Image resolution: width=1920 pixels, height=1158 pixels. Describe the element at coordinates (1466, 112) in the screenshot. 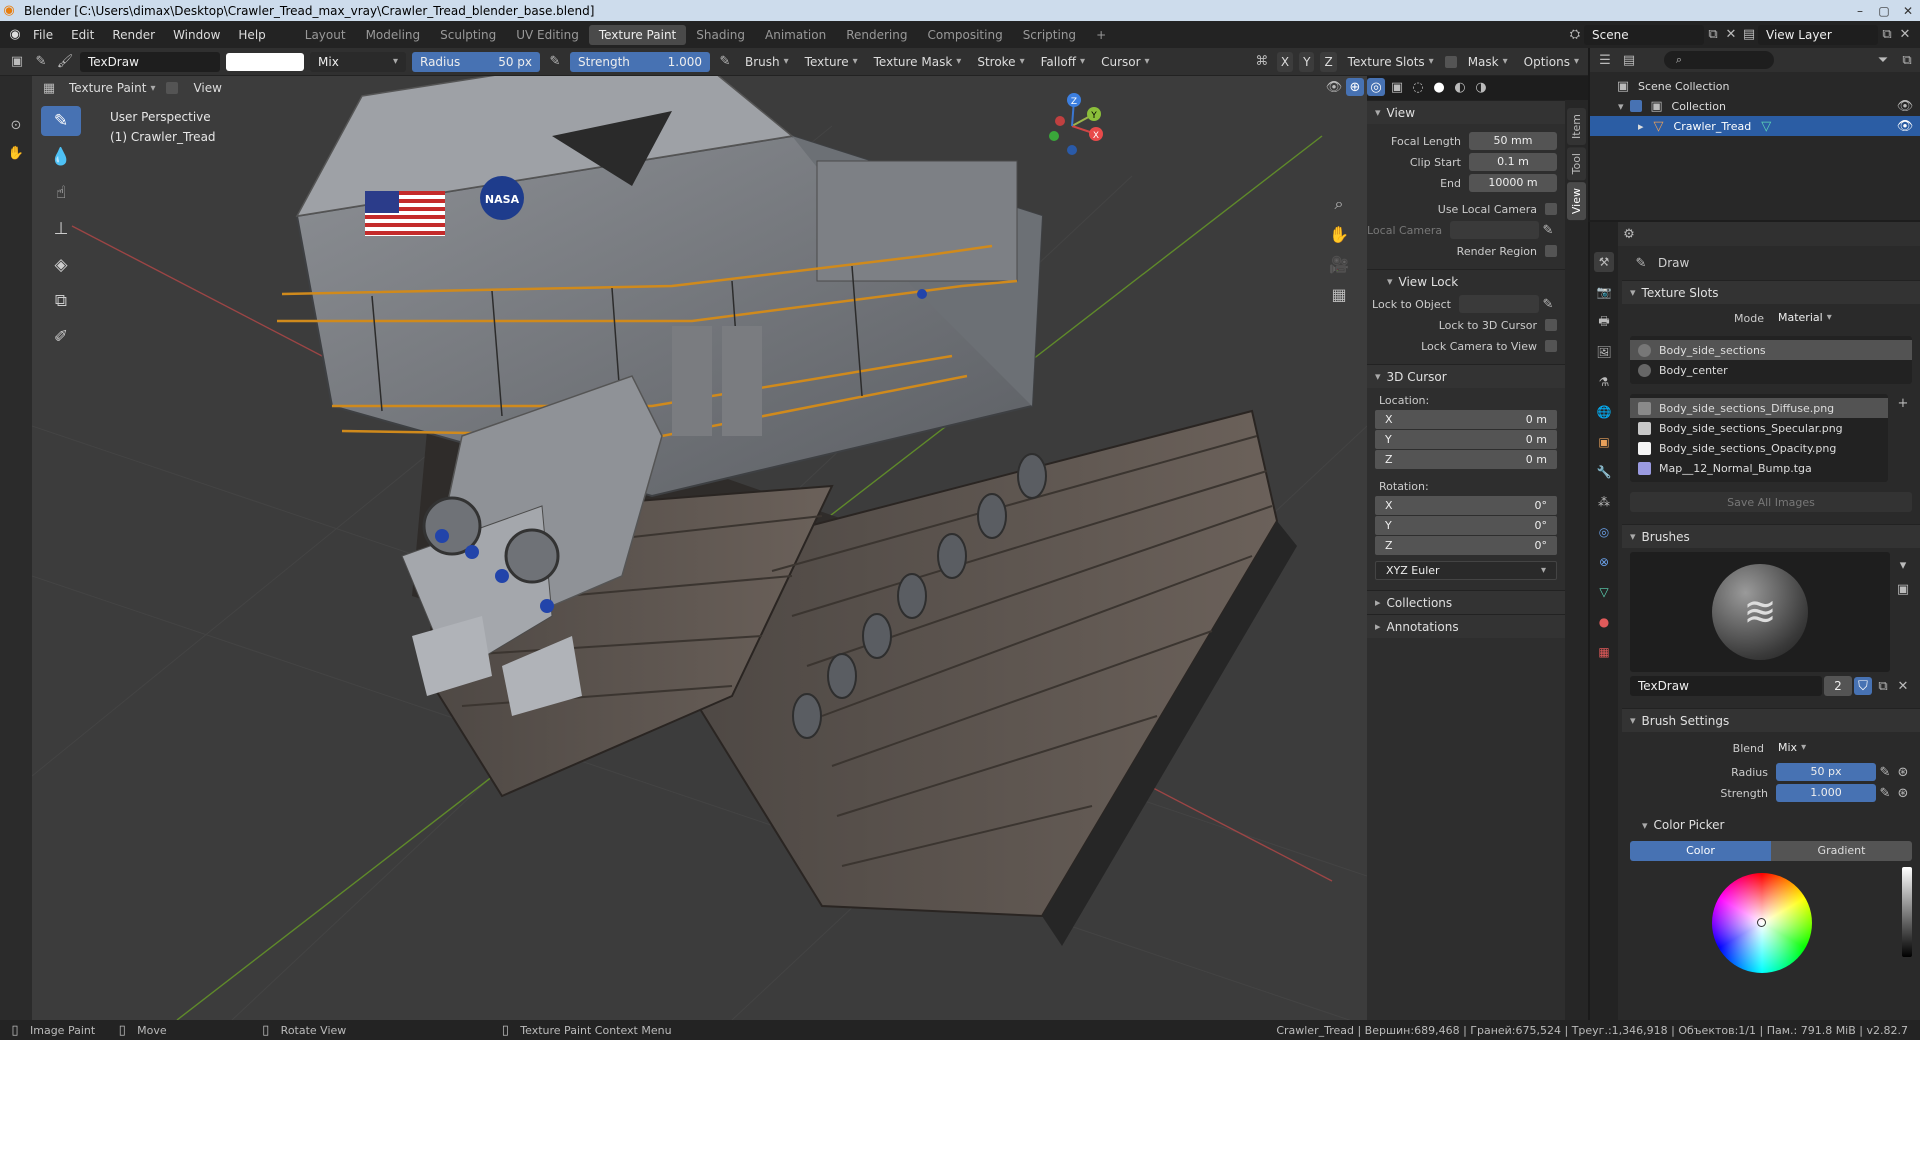

I see `view-section-header: View` at that location.